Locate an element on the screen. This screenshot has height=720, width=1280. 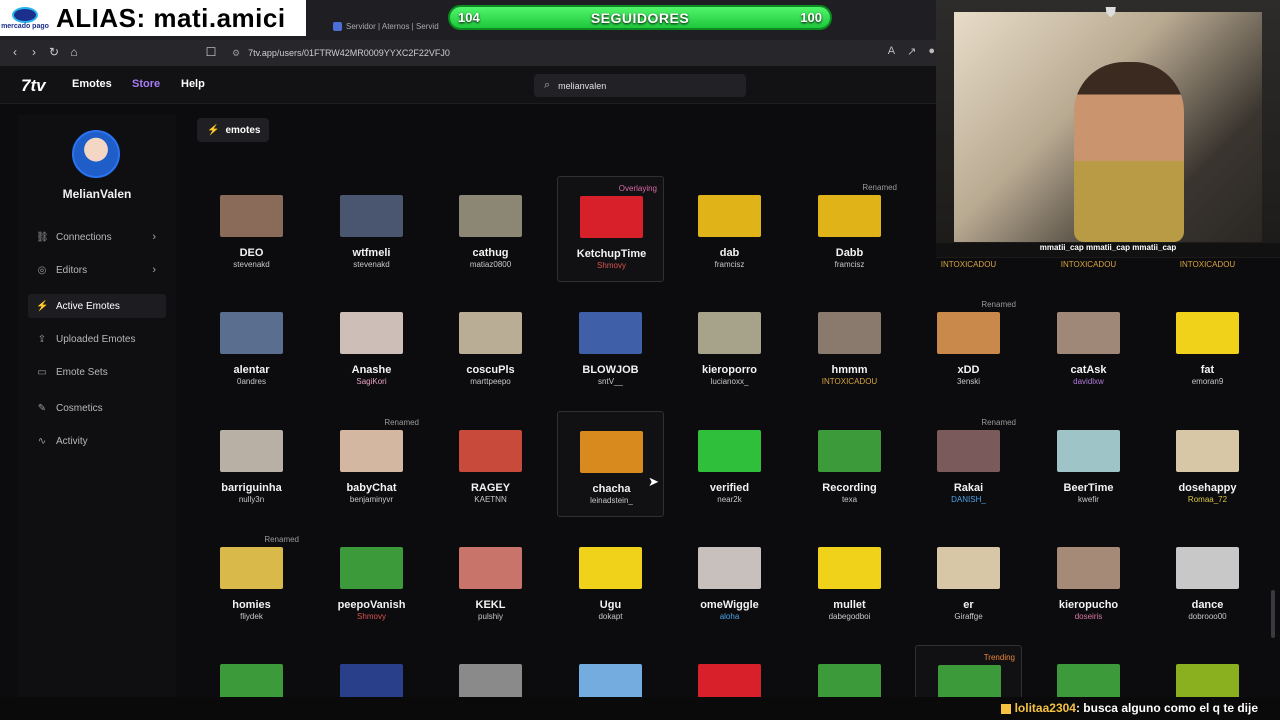
emote-card: DEO stevenakd is located at coordinates (251, 229).